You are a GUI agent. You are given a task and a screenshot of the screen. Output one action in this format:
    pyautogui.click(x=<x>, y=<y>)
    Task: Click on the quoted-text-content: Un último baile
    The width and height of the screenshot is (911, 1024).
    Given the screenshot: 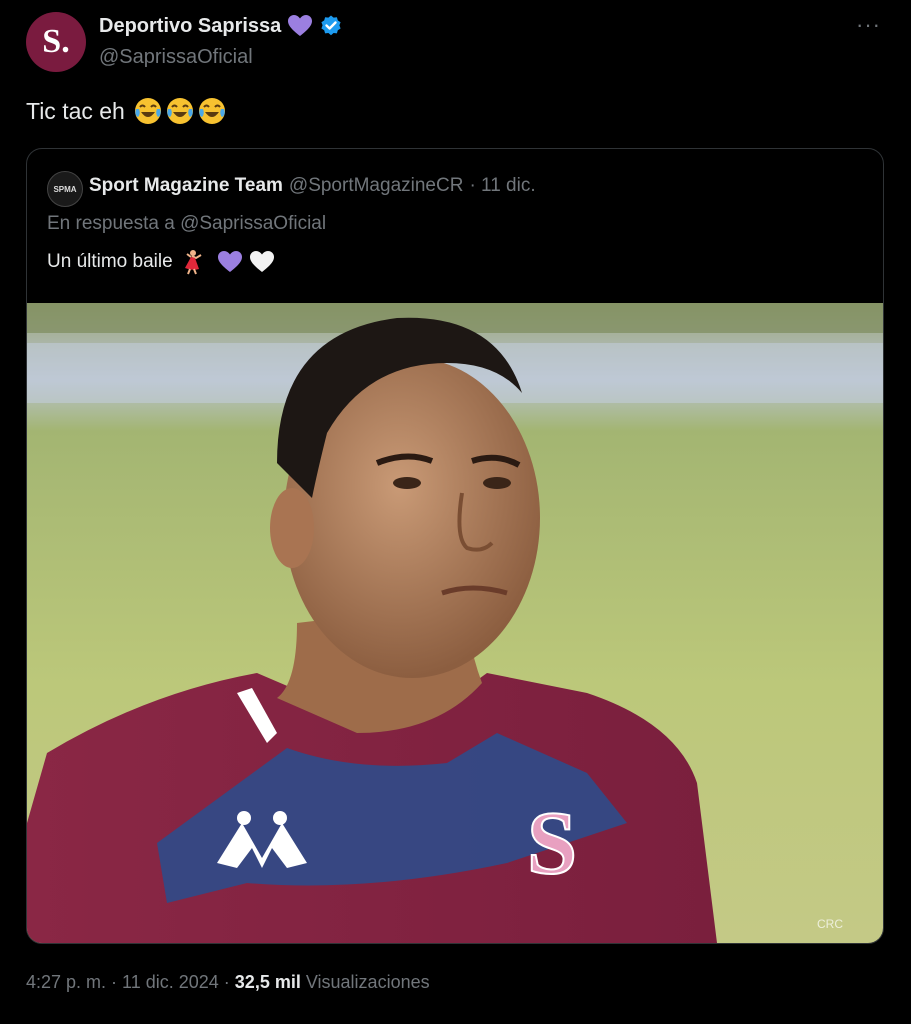 What is the action you would take?
    pyautogui.click(x=110, y=261)
    